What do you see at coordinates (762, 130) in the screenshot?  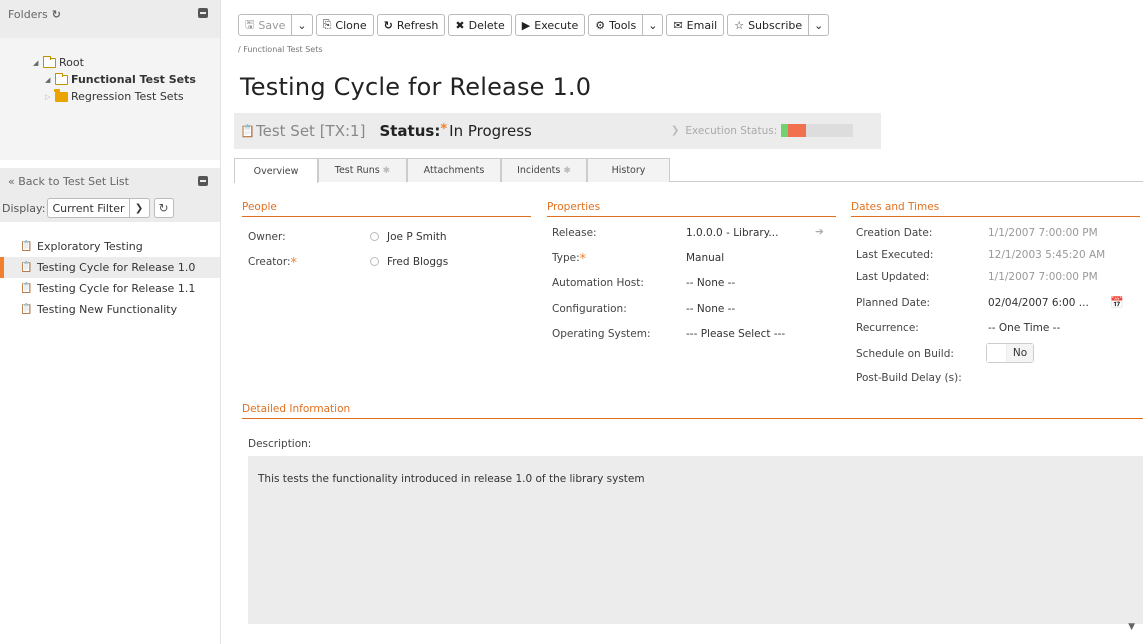 I see `execution-status: ❯ Execution Status:` at bounding box center [762, 130].